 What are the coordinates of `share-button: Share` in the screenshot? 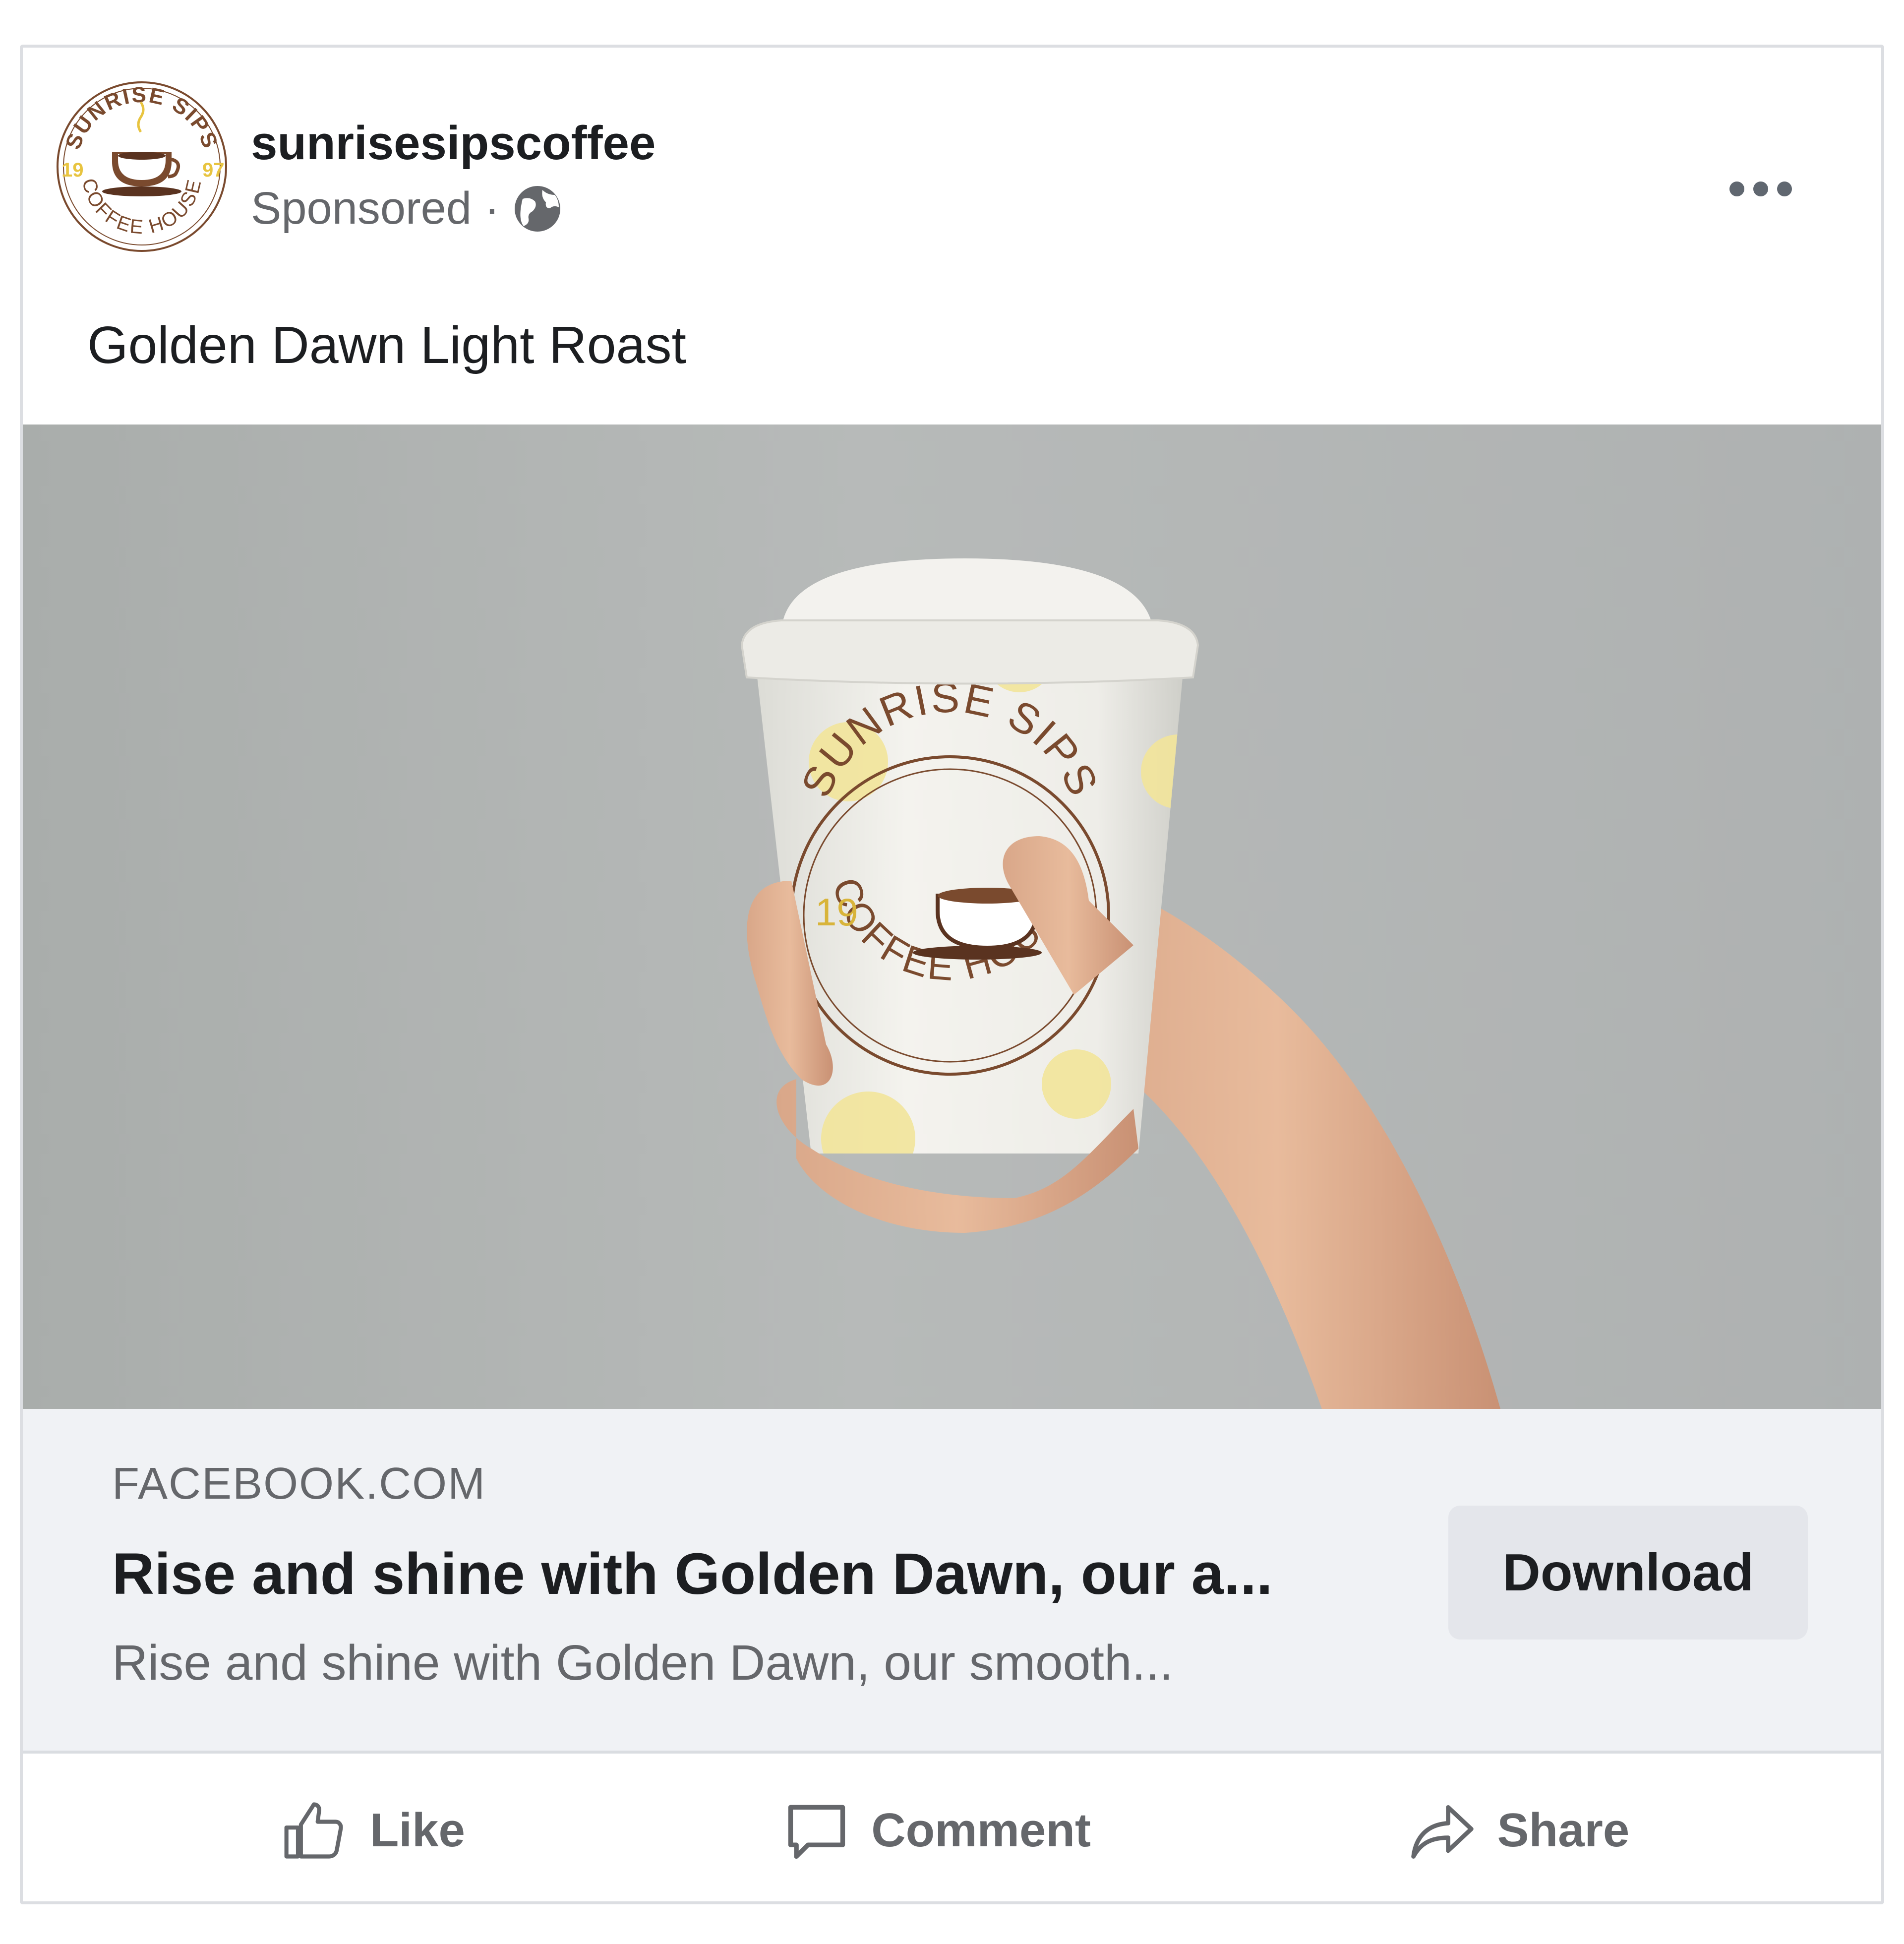 It's located at (1518, 1830).